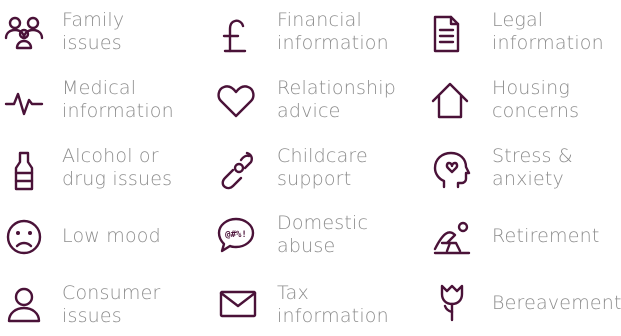 The image size is (621, 336). What do you see at coordinates (111, 236) in the screenshot?
I see `topic-label: Low mood` at bounding box center [111, 236].